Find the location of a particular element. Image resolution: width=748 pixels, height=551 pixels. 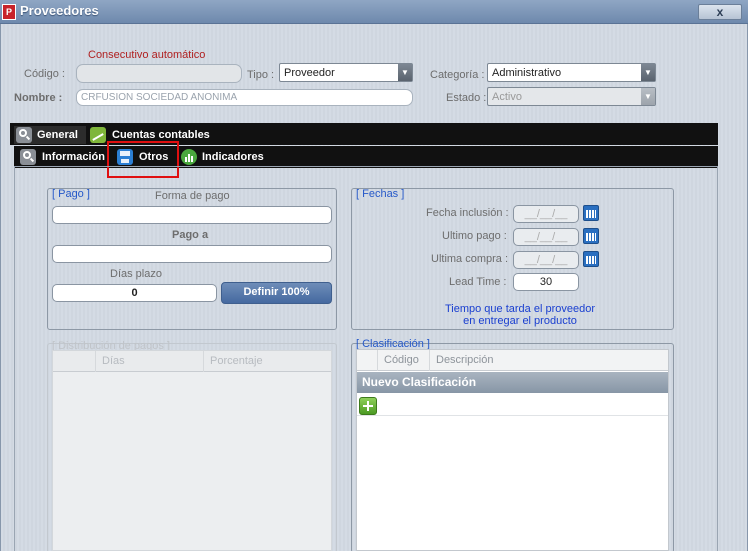

tab-general-label: General is located at coordinates (57, 135).